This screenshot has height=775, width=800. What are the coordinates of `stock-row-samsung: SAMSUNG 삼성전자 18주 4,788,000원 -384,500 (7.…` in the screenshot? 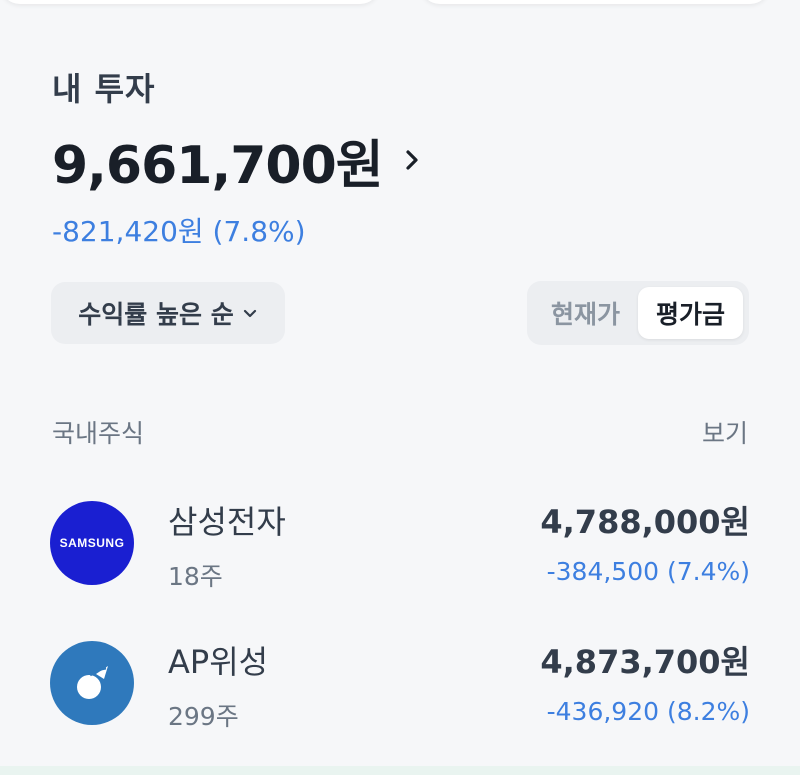 It's located at (400, 544).